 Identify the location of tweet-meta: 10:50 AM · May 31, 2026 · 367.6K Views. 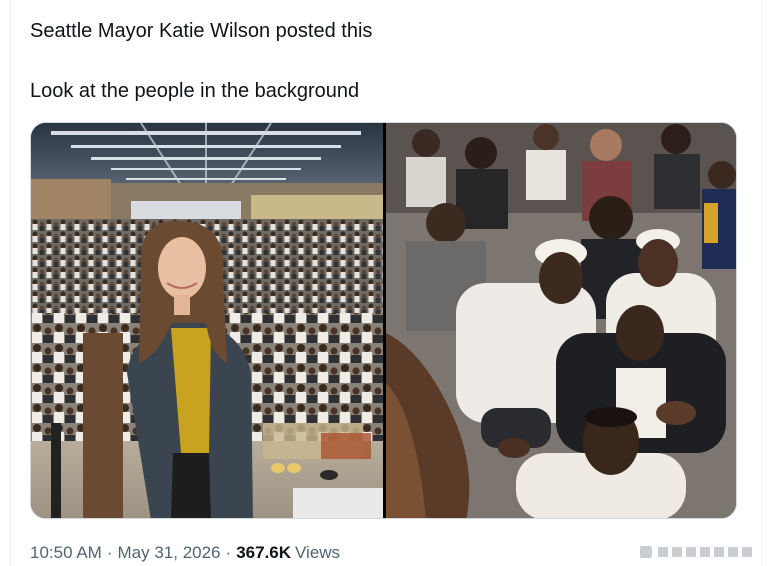
(185, 553).